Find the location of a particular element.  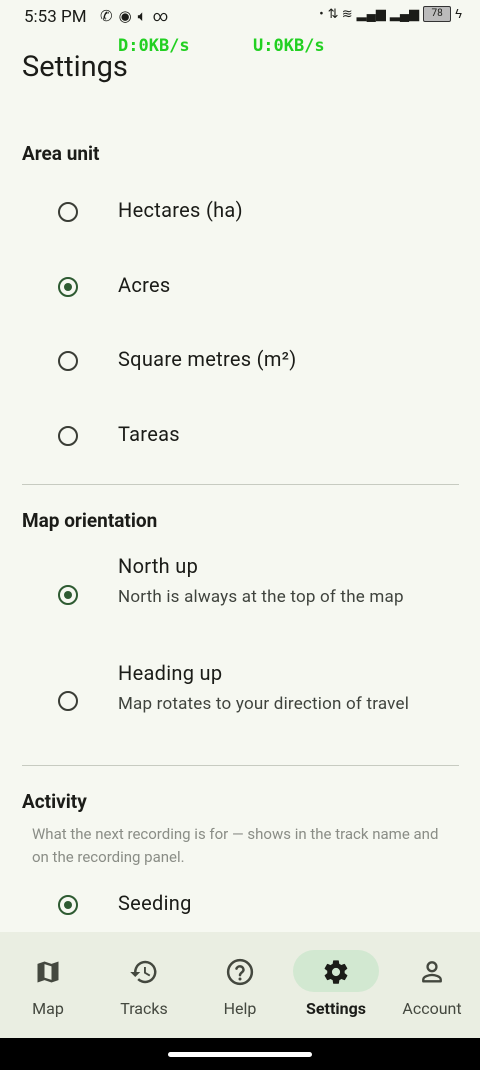

option-label: Tareas is located at coordinates (149, 434).